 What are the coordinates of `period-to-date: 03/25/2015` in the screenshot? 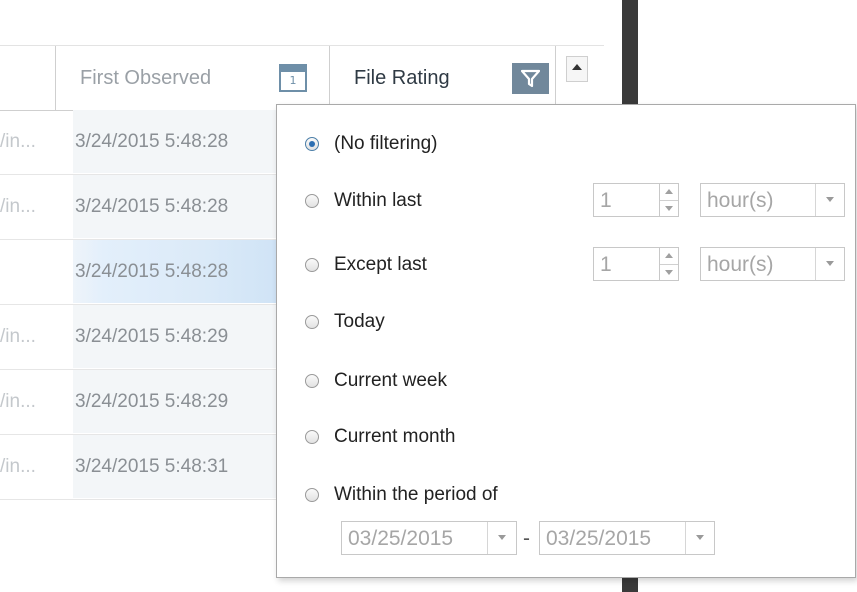 It's located at (627, 538).